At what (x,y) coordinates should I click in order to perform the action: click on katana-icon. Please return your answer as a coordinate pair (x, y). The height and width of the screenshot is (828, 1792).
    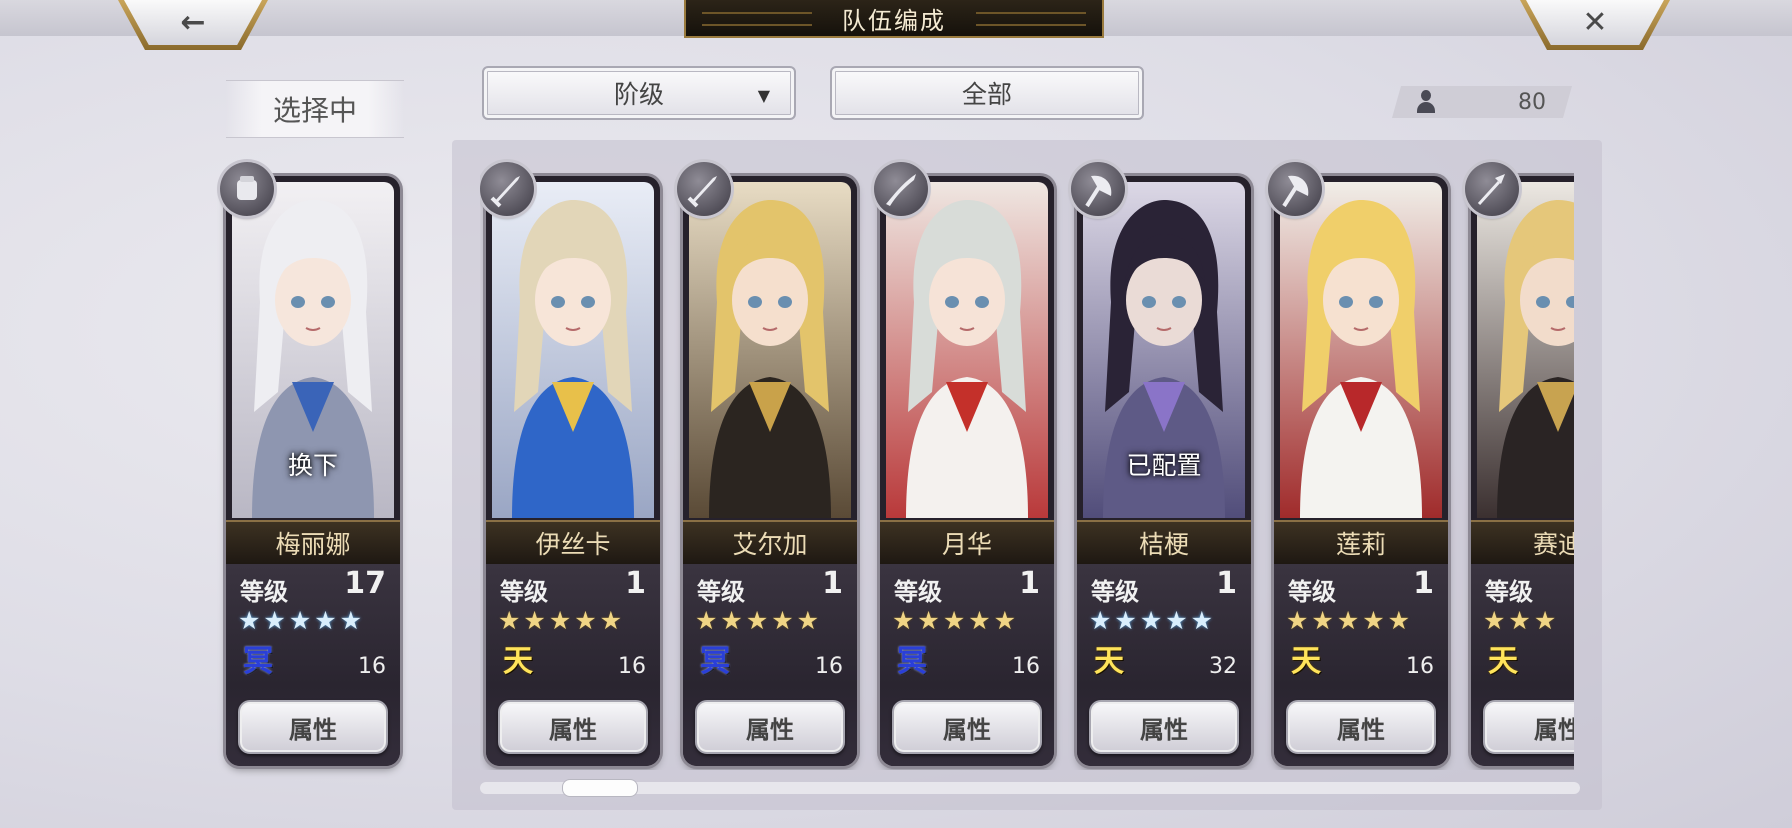
    Looking at the image, I should click on (901, 189).